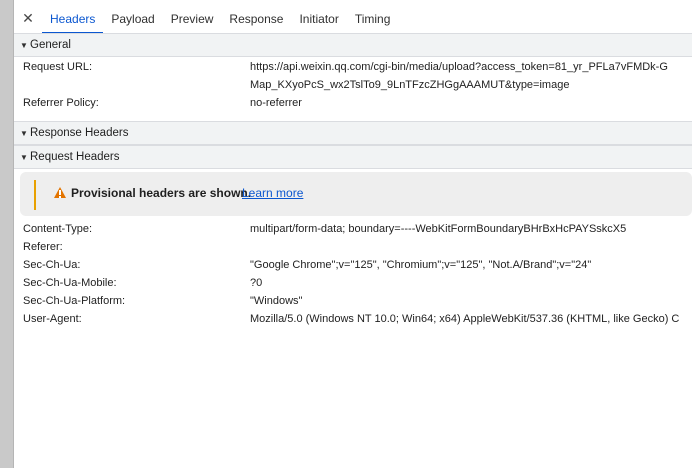  Describe the element at coordinates (50, 45) in the screenshot. I see `section-general-title: General` at that location.